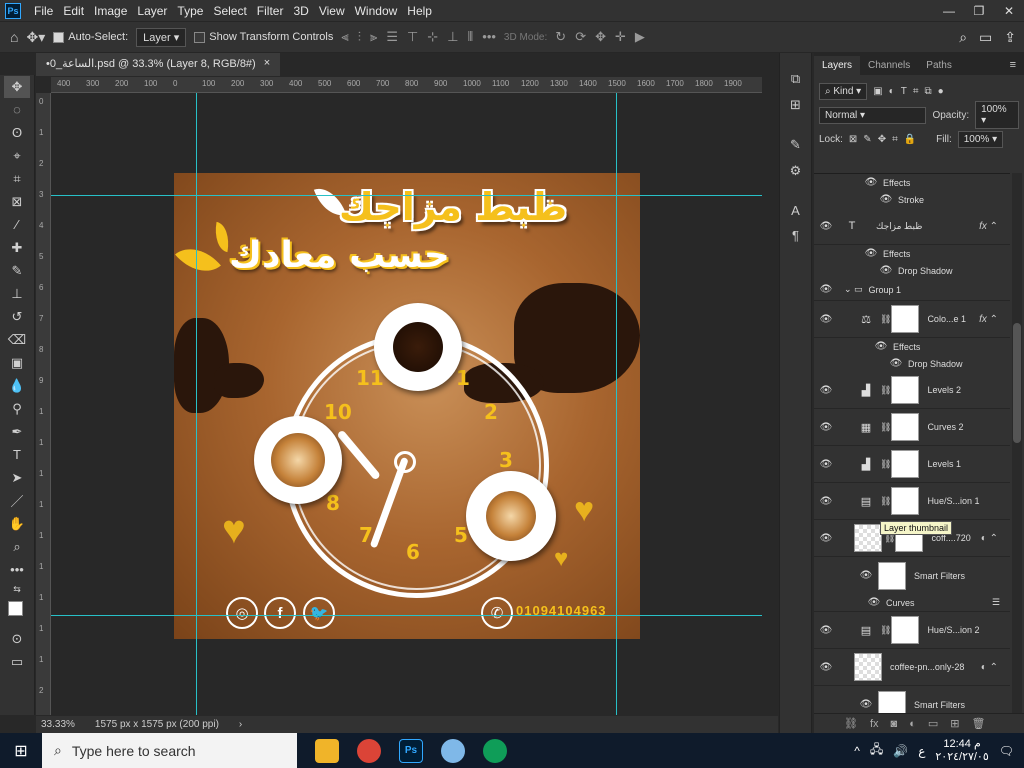 The width and height of the screenshot is (1024, 768). Describe the element at coordinates (17, 662) in the screenshot. I see `screen-mode-icon: ▭` at that location.